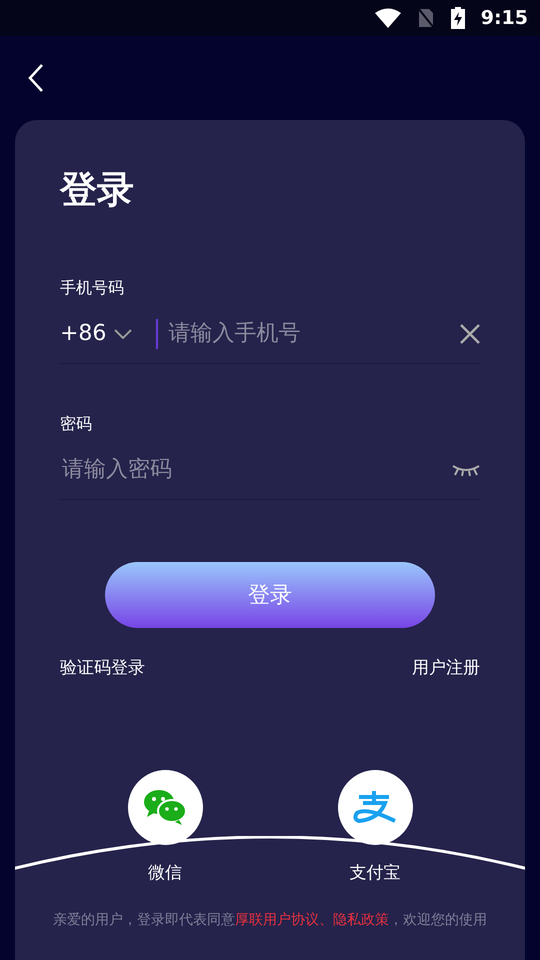  Describe the element at coordinates (446, 669) in the screenshot. I see `register-link: 用户注册` at that location.